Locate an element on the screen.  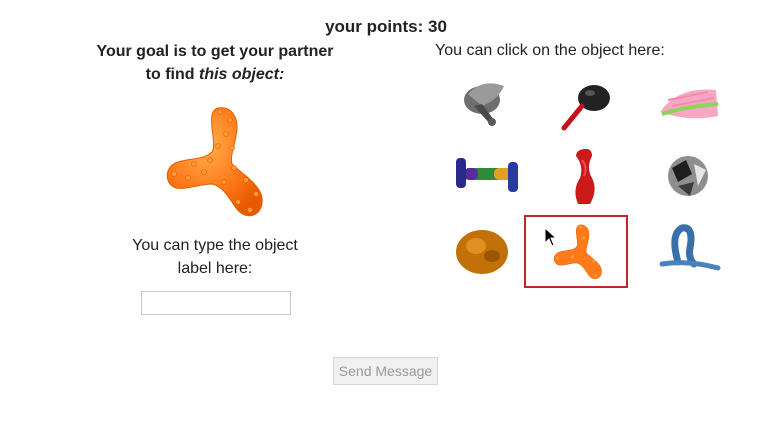
points-display: your points: 30 is located at coordinates (386, 27).